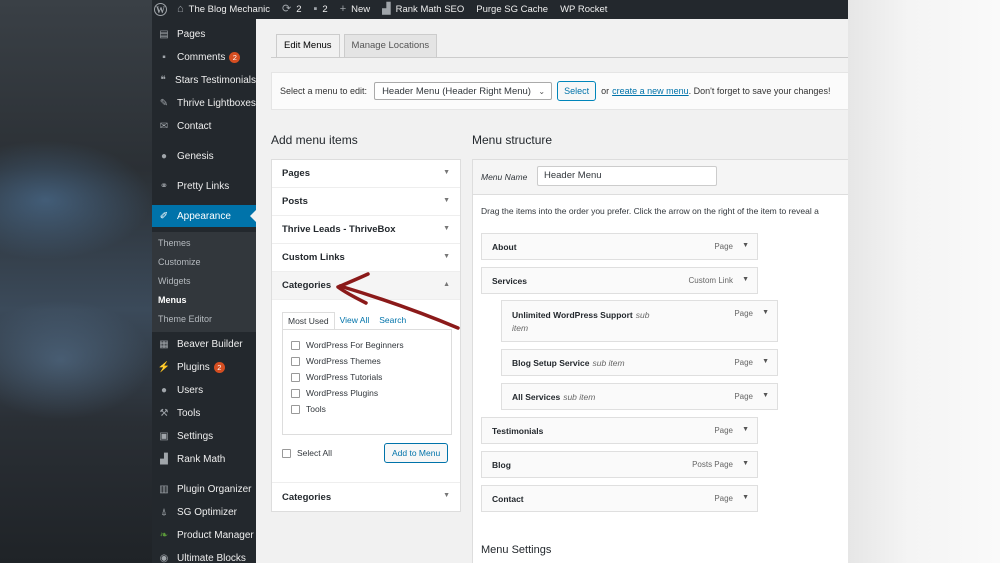 This screenshot has width=1000, height=563. What do you see at coordinates (308, 46) in the screenshot?
I see `tab-edit-menus: Edit Menus` at bounding box center [308, 46].